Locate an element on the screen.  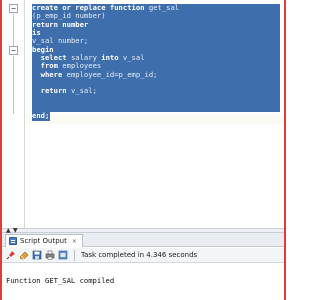
code-line: end; is located at coordinates (41, 116).